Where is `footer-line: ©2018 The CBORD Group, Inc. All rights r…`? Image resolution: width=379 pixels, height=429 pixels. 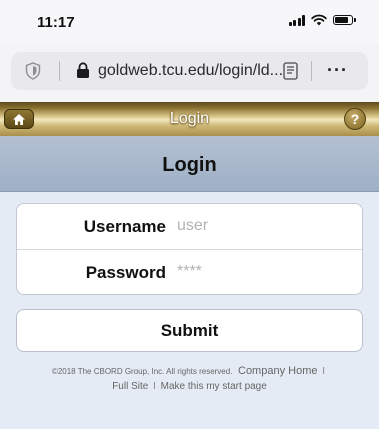
footer-line: ©2018 The CBORD Group, Inc. All rights r… is located at coordinates (189, 371).